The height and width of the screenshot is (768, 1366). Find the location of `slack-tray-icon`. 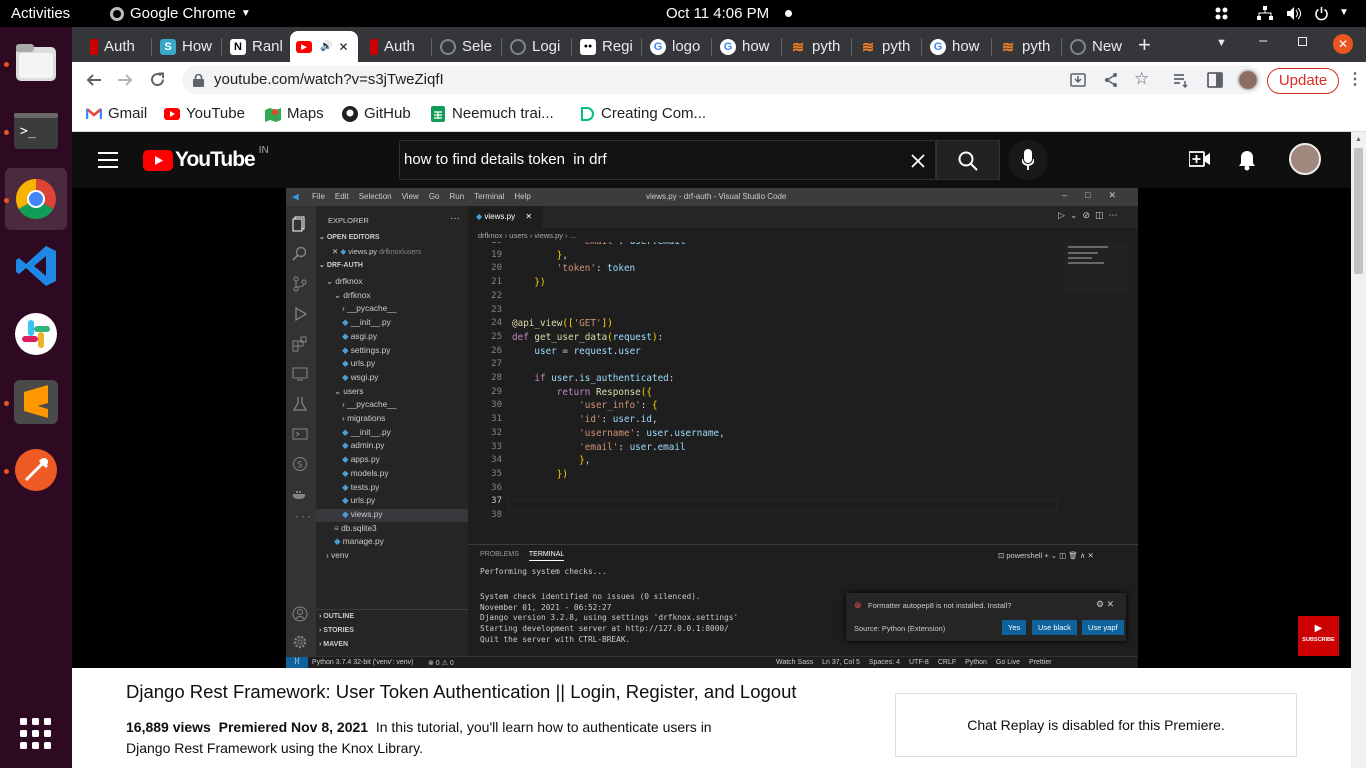

slack-tray-icon is located at coordinates (1221, 13).